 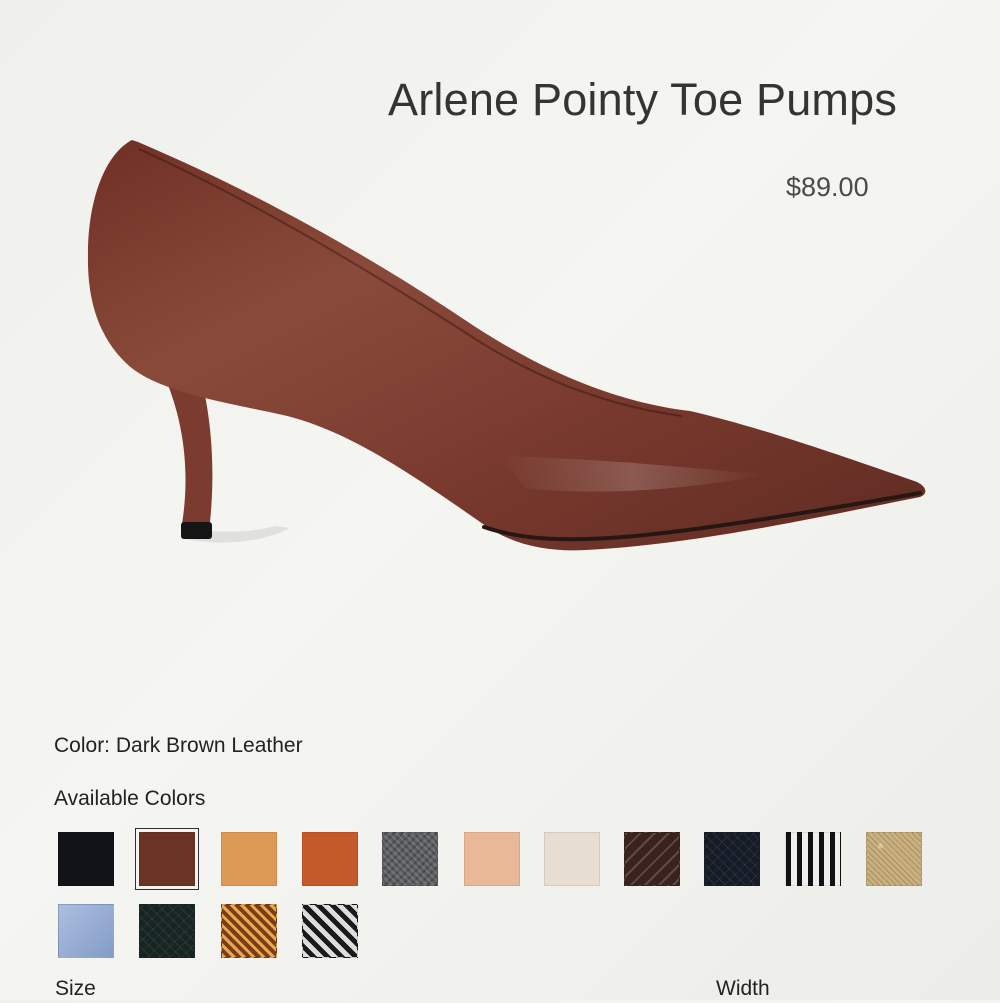 What do you see at coordinates (249, 859) in the screenshot?
I see `color-swatch-tan-leather` at bounding box center [249, 859].